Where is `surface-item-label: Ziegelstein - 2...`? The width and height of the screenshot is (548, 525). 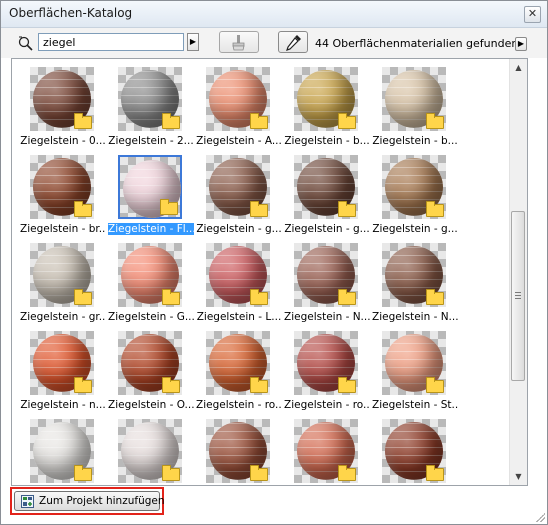 surface-item-label: Ziegelstein - 2... is located at coordinates (151, 141).